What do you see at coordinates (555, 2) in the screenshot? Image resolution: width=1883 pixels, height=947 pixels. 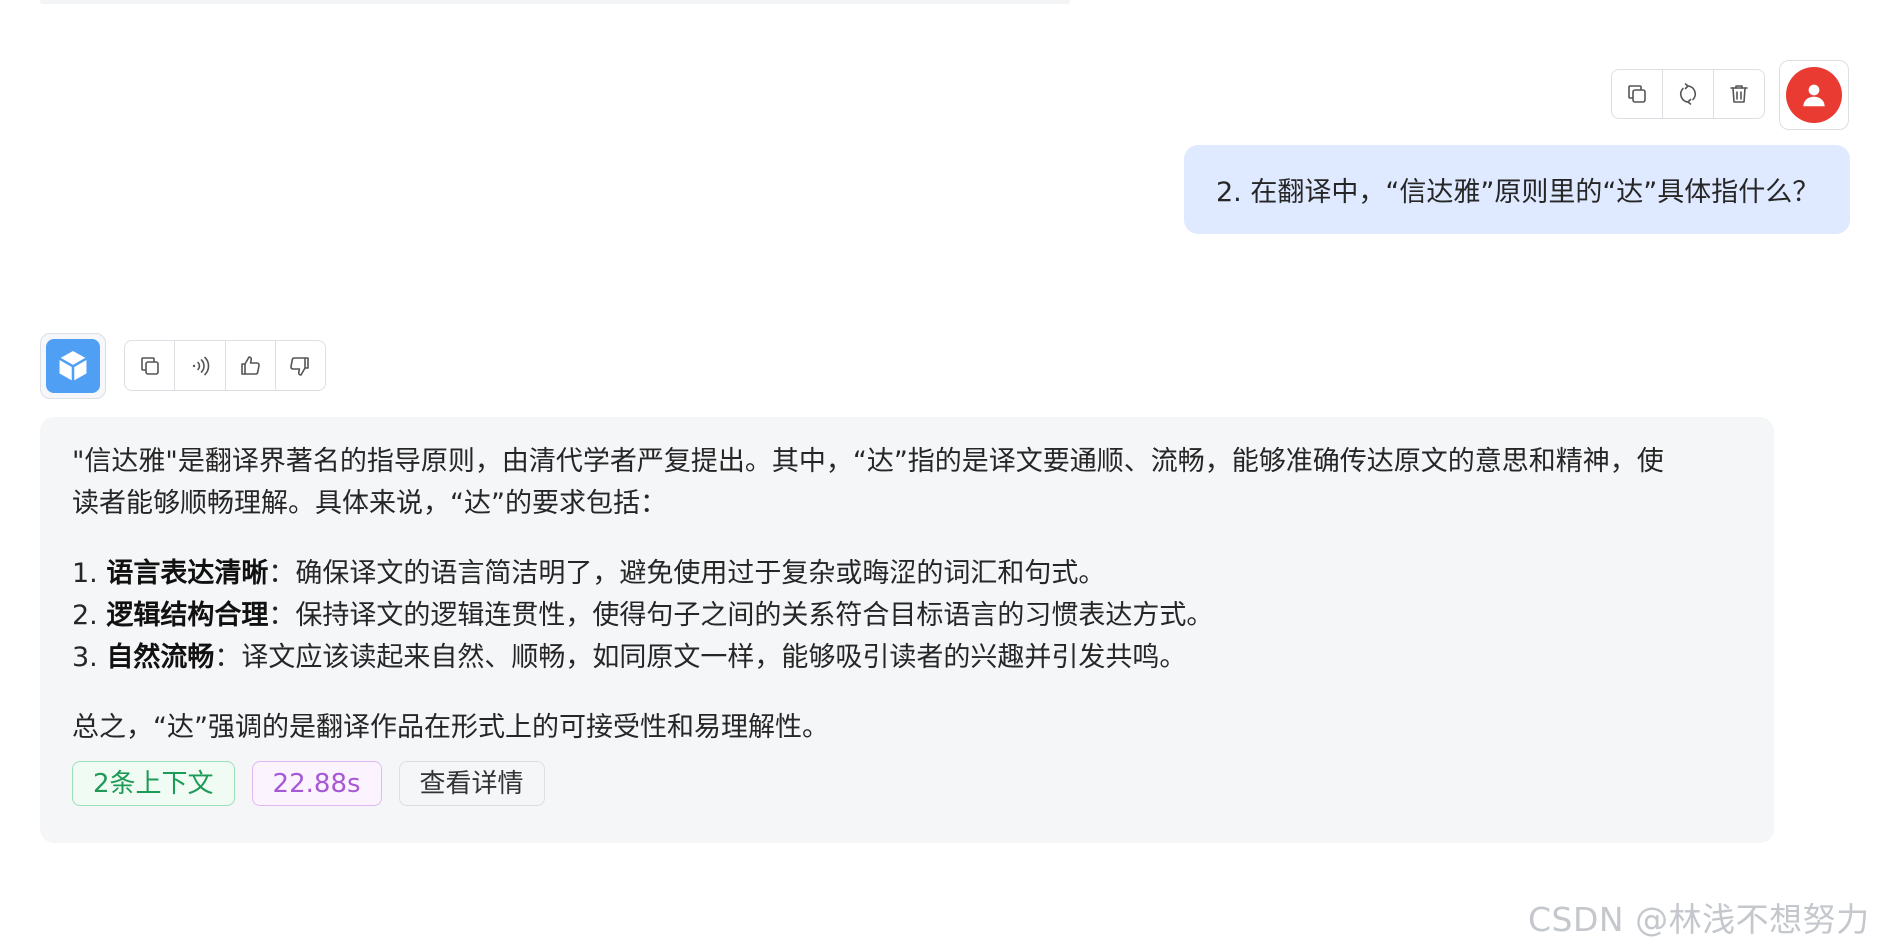 I see `previous-message-edge` at bounding box center [555, 2].